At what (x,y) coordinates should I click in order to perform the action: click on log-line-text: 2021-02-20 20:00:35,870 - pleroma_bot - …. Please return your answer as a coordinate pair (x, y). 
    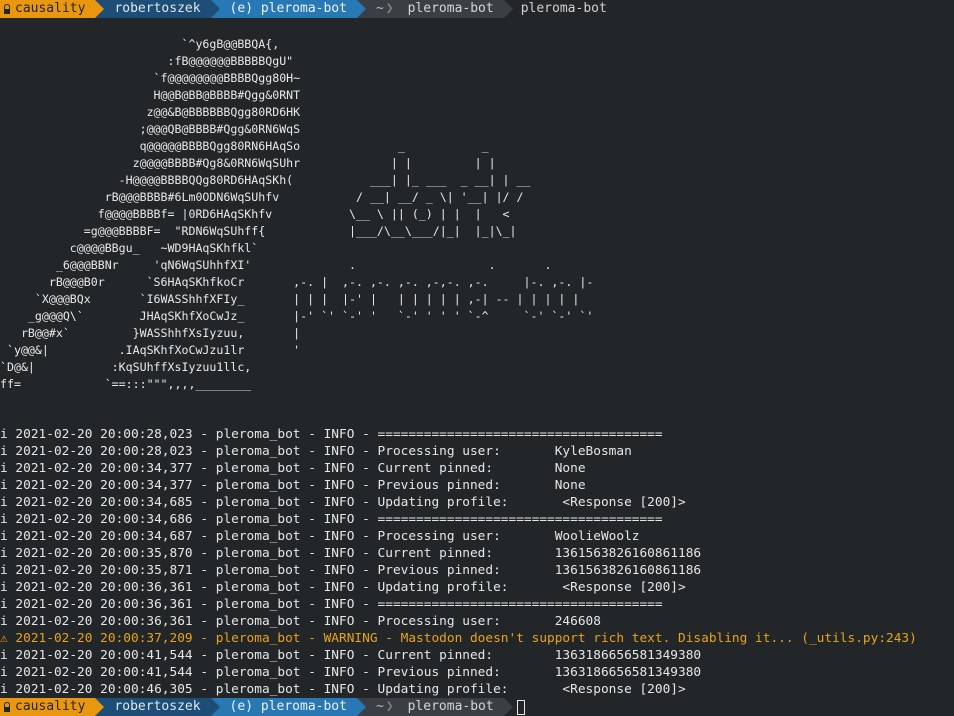
    Looking at the image, I should click on (354, 553).